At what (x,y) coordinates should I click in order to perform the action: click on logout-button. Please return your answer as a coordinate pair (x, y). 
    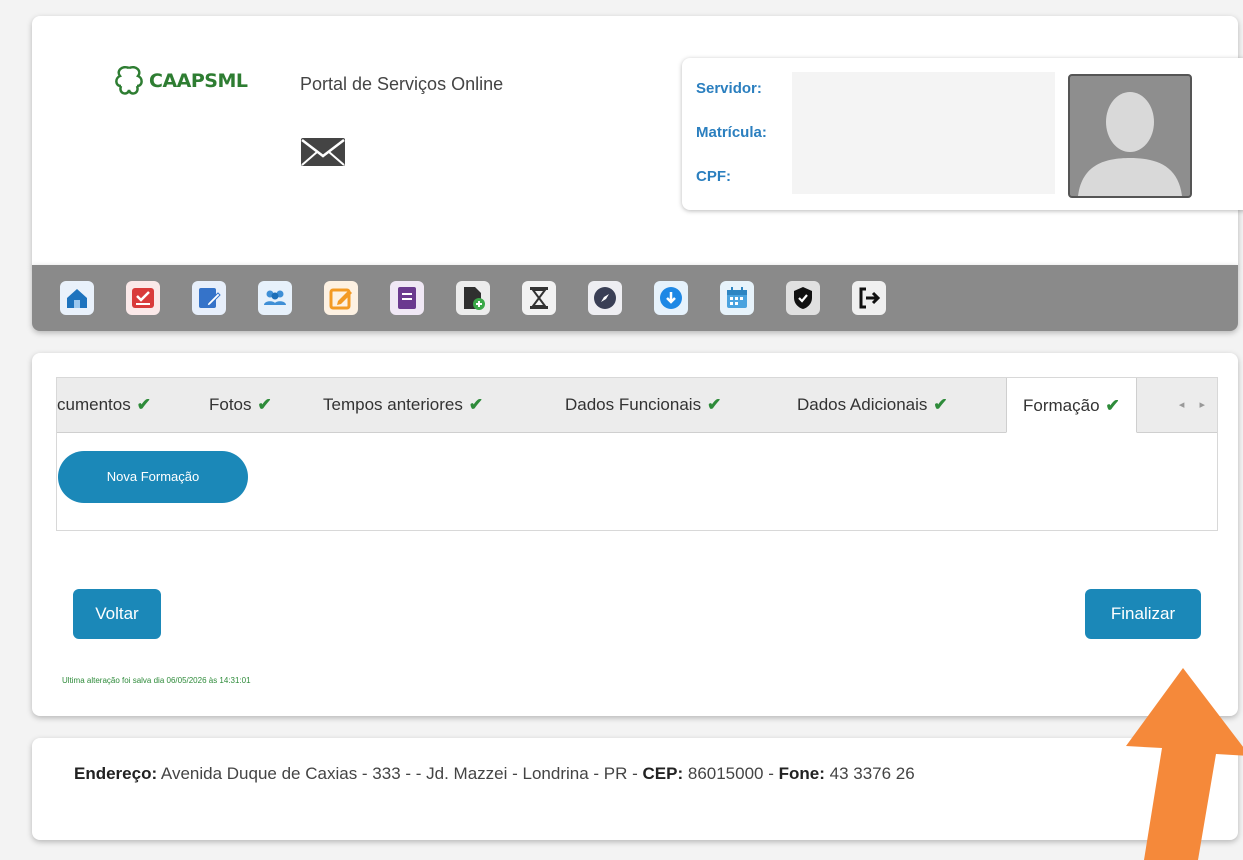
    Looking at the image, I should click on (869, 298).